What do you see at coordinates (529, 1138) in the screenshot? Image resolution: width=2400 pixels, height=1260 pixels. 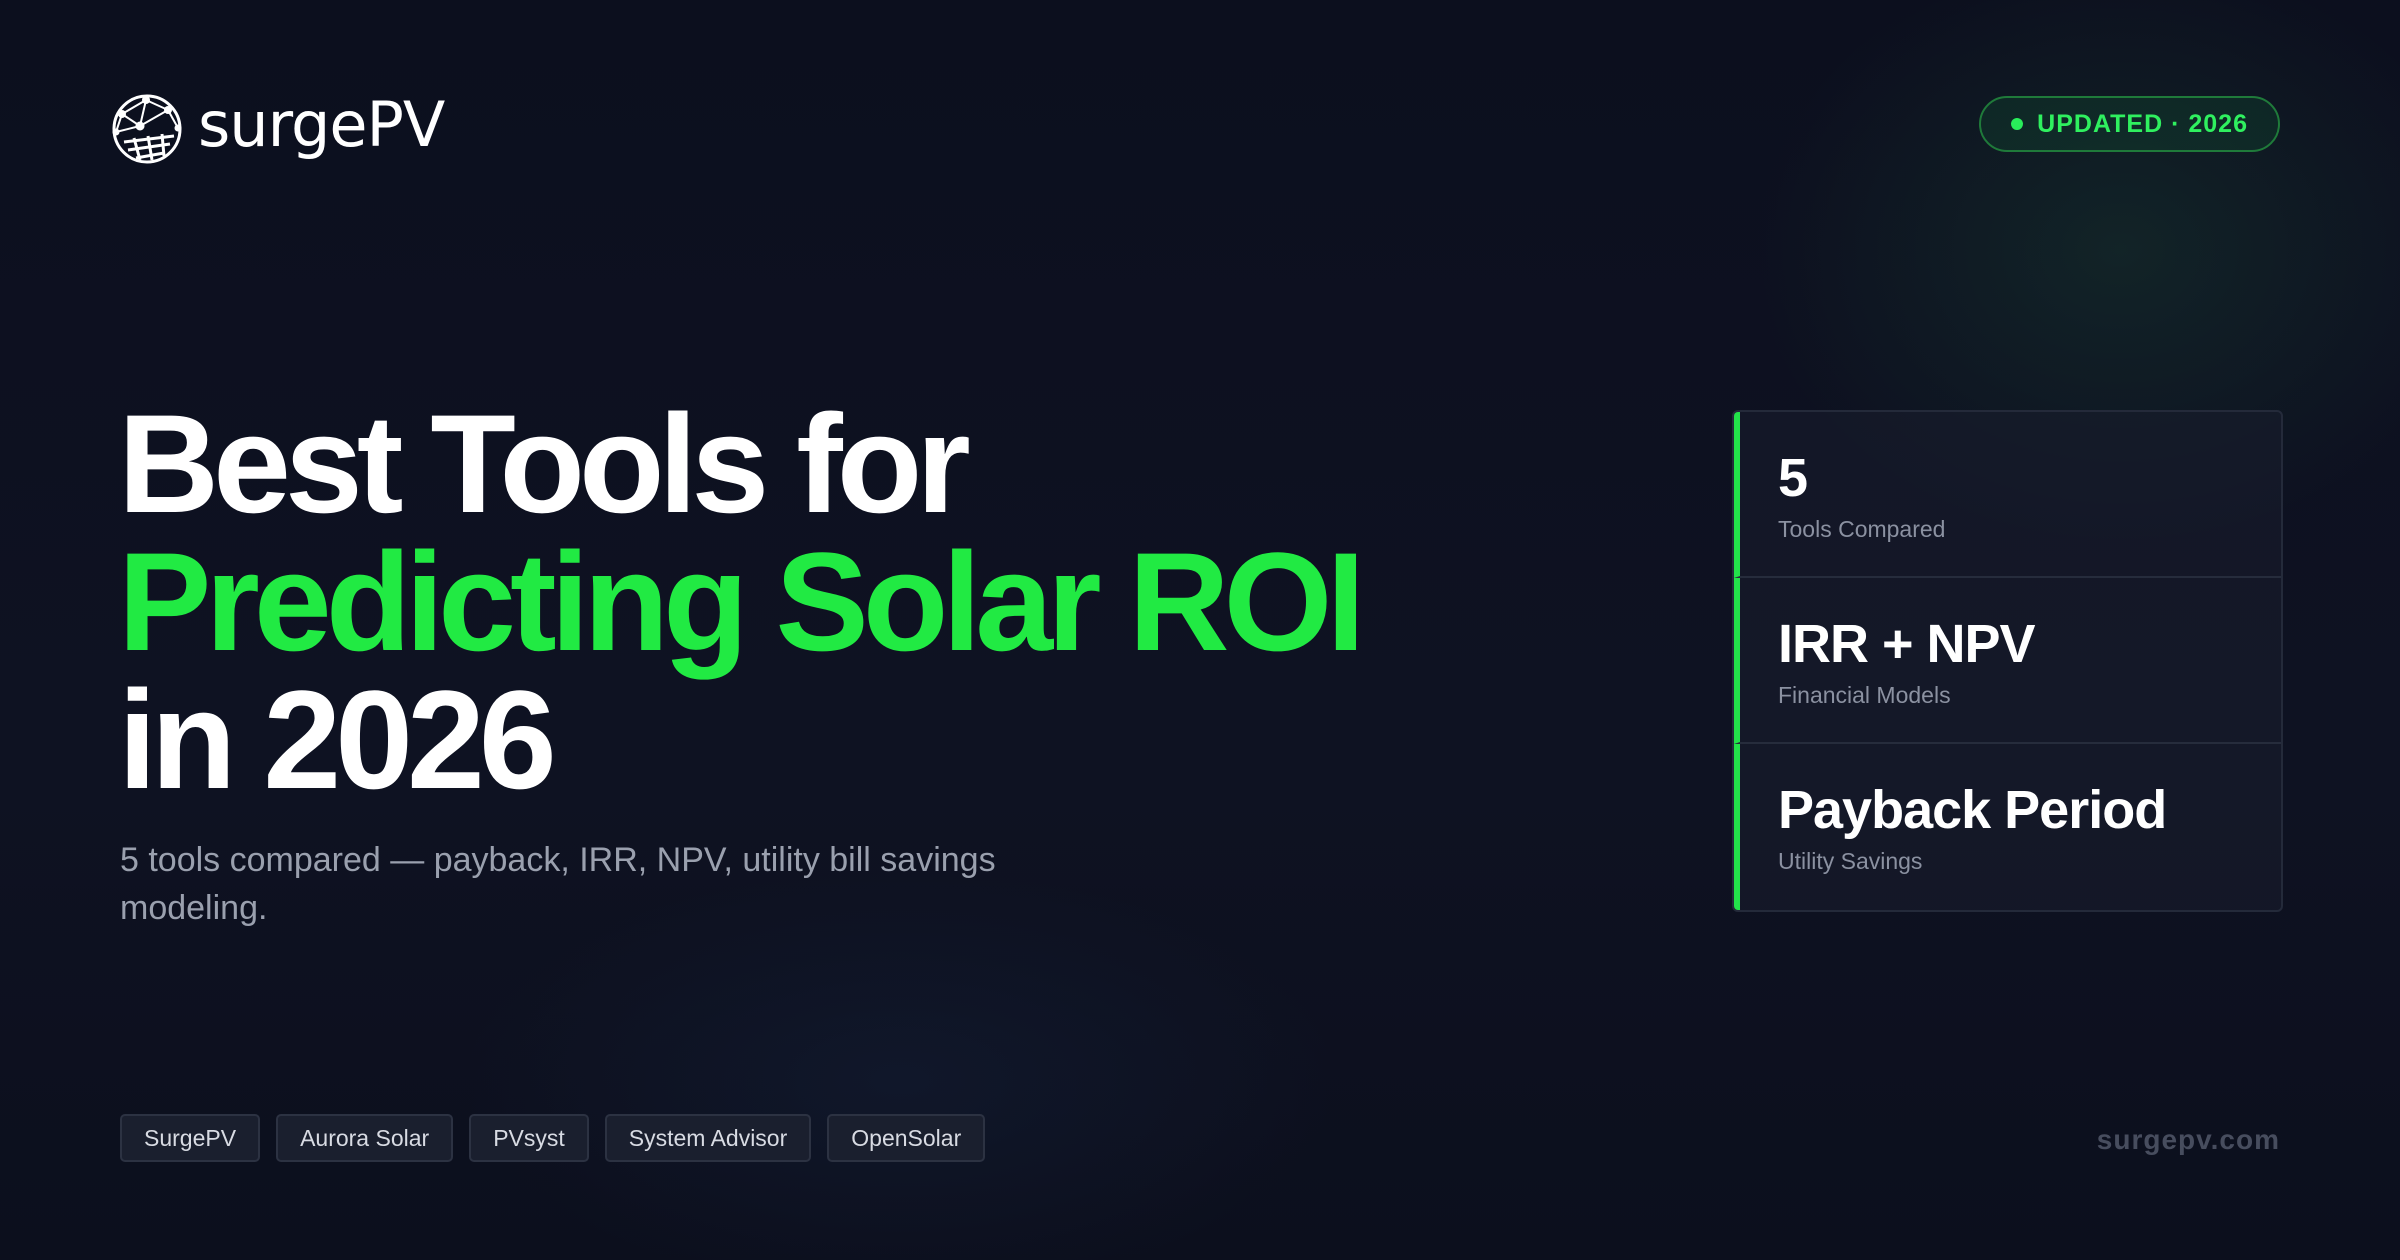 I see `tag-pvsyst: PVsyst` at bounding box center [529, 1138].